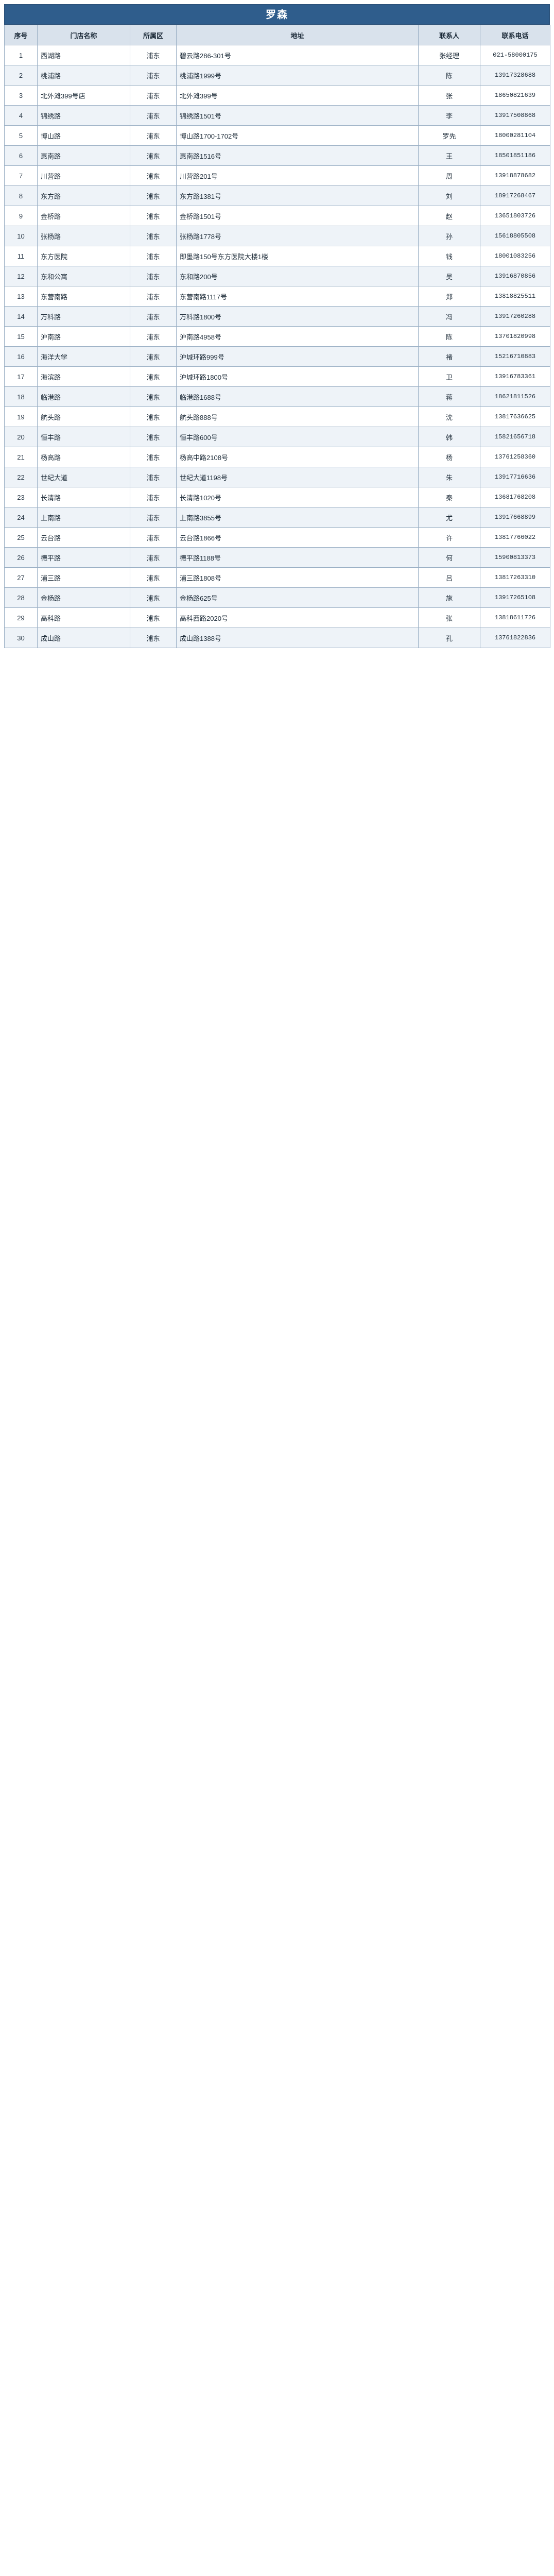 The image size is (554, 2576). I want to click on cell-address: 临港路1688号, so click(297, 396).